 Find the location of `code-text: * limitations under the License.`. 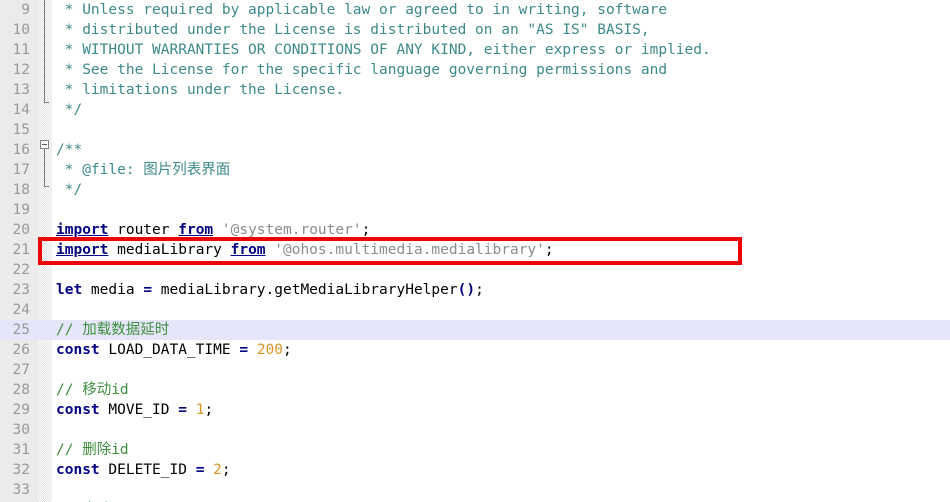

code-text: * limitations under the License. is located at coordinates (200, 90).